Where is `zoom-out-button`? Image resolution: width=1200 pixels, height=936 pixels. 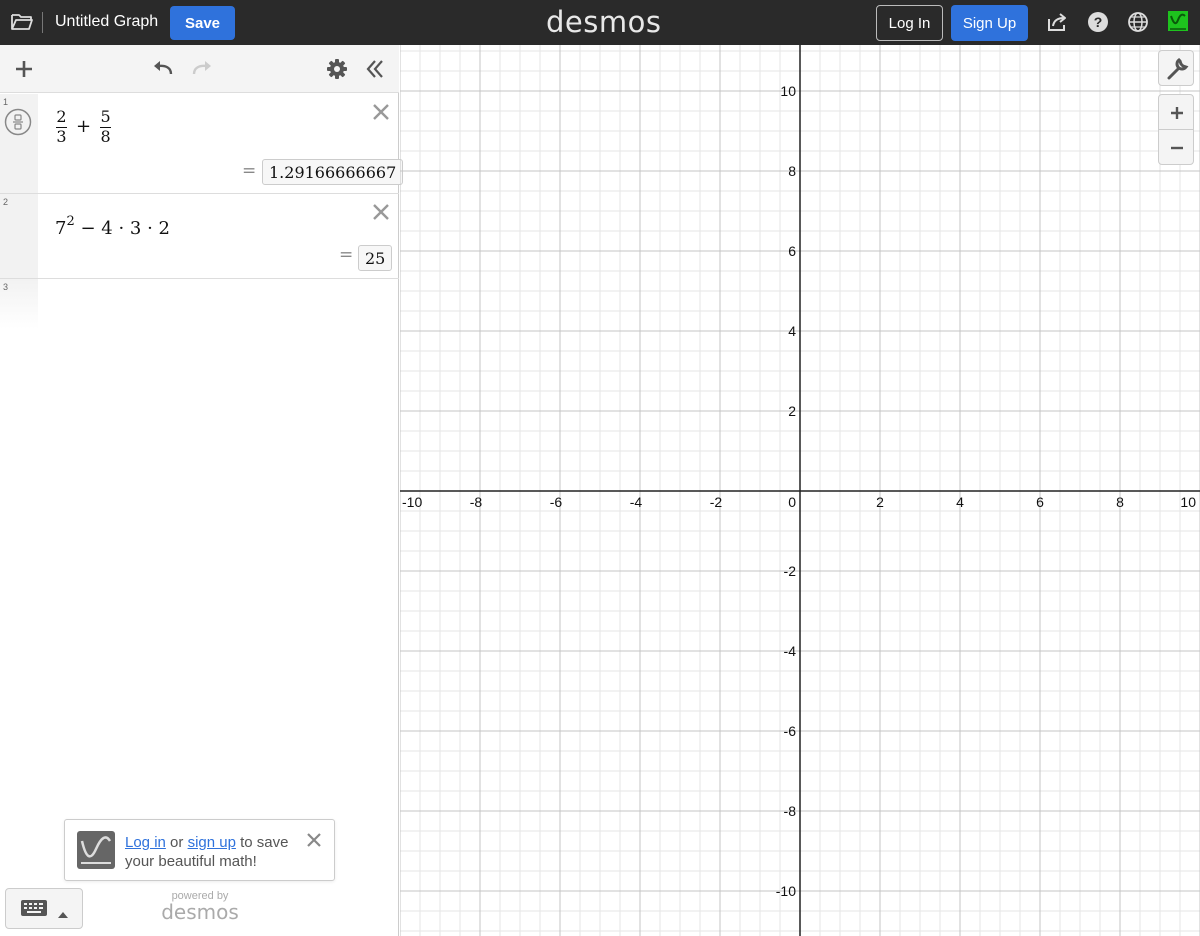 zoom-out-button is located at coordinates (1176, 147).